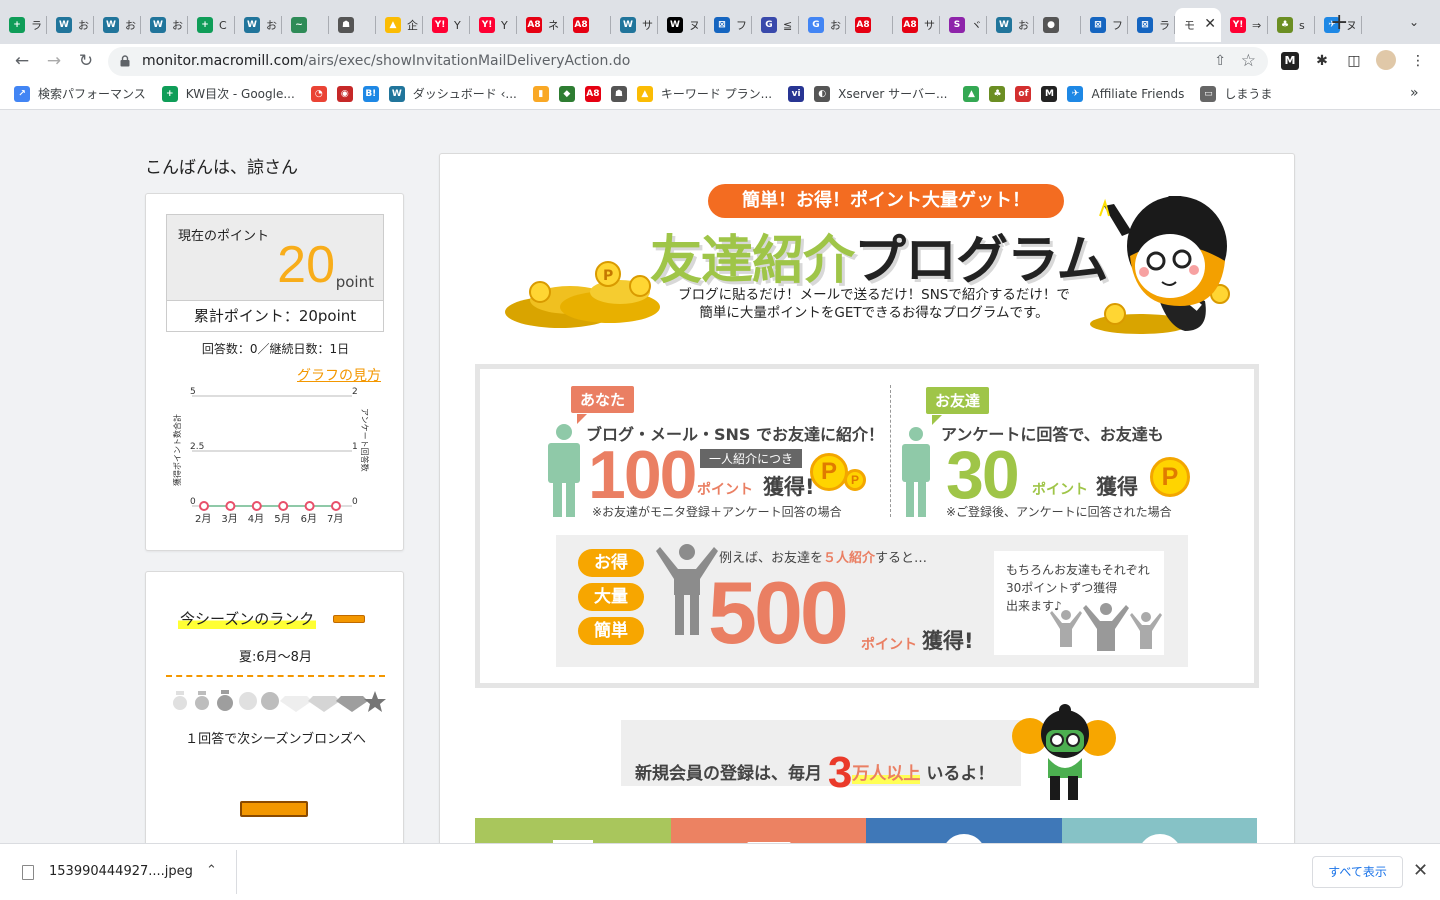 This screenshot has width=1440, height=900. What do you see at coordinates (971, 93) in the screenshot?
I see `bookmark-favicon-icon: ▲` at bounding box center [971, 93].